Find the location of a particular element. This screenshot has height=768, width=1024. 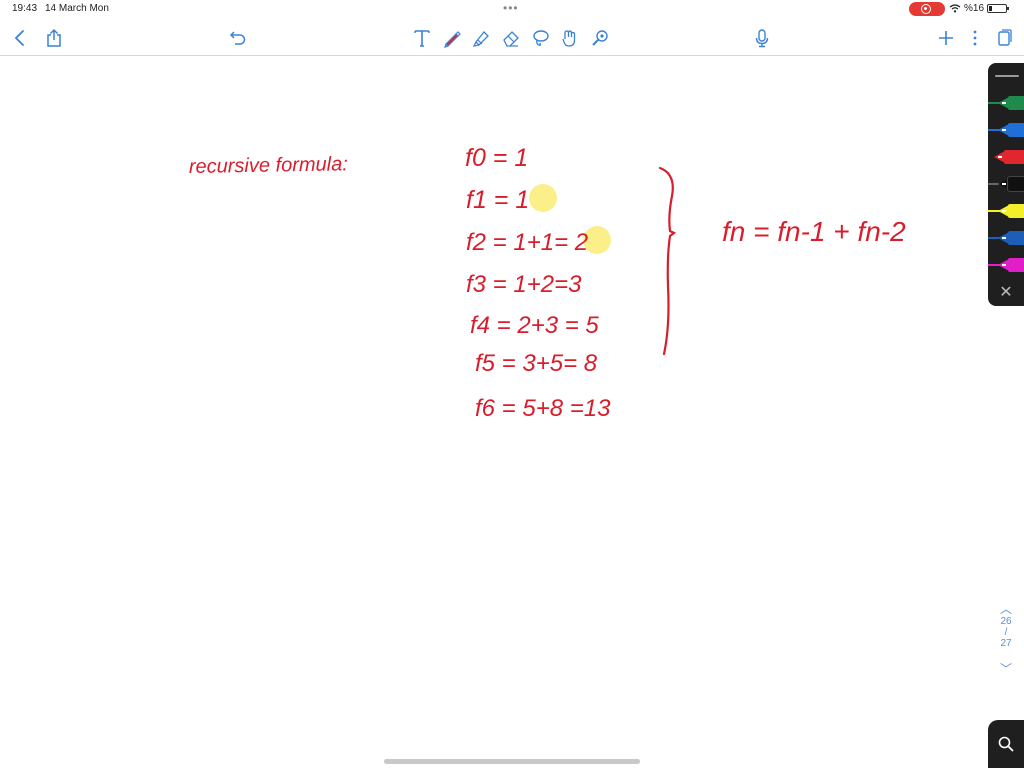

pen-red-selected is located at coordinates (1004, 157).